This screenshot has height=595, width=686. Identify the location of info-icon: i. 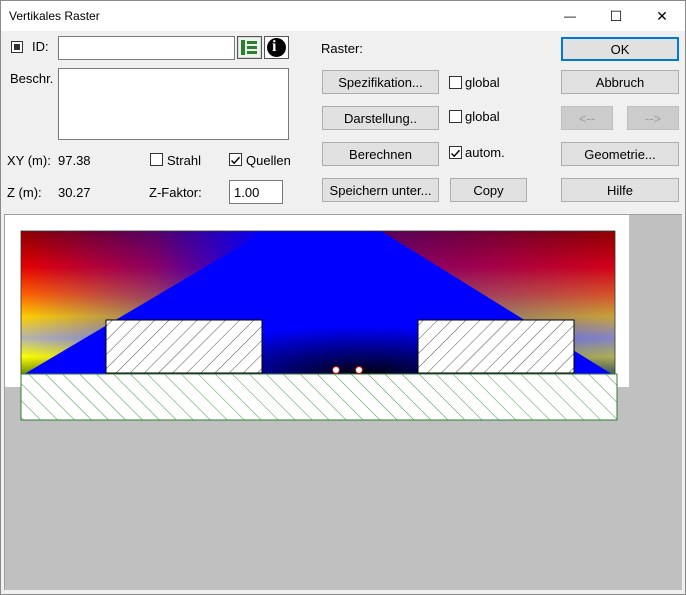
(276, 47).